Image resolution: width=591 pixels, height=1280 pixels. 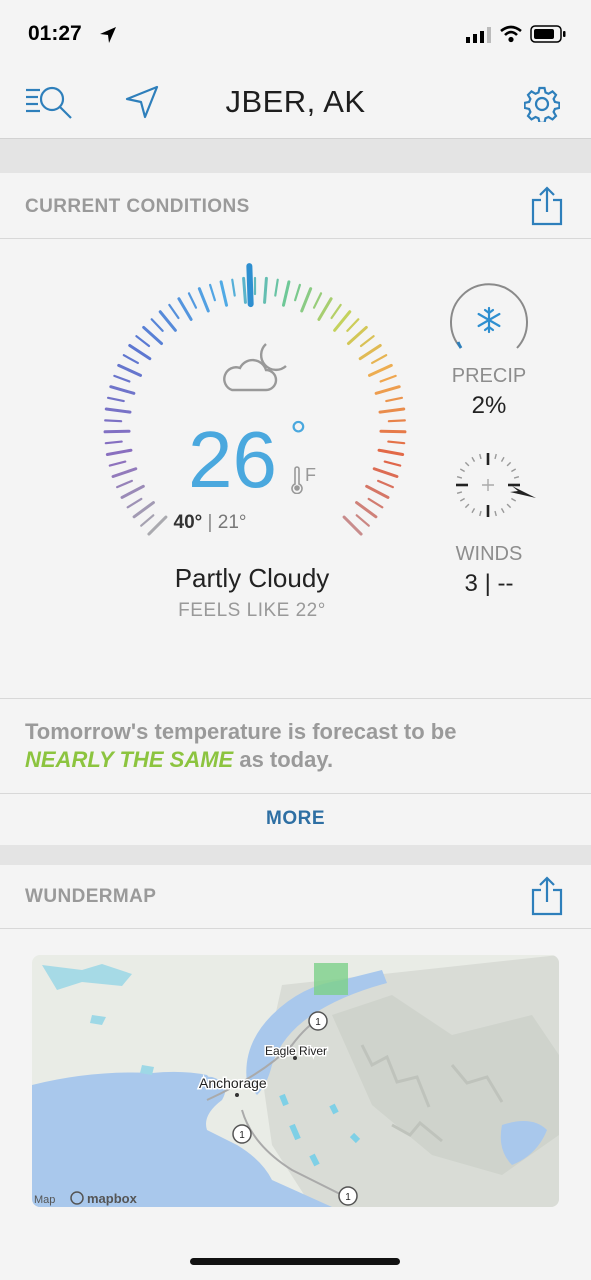 I want to click on wind-direction-arrow, so click(x=523, y=492).